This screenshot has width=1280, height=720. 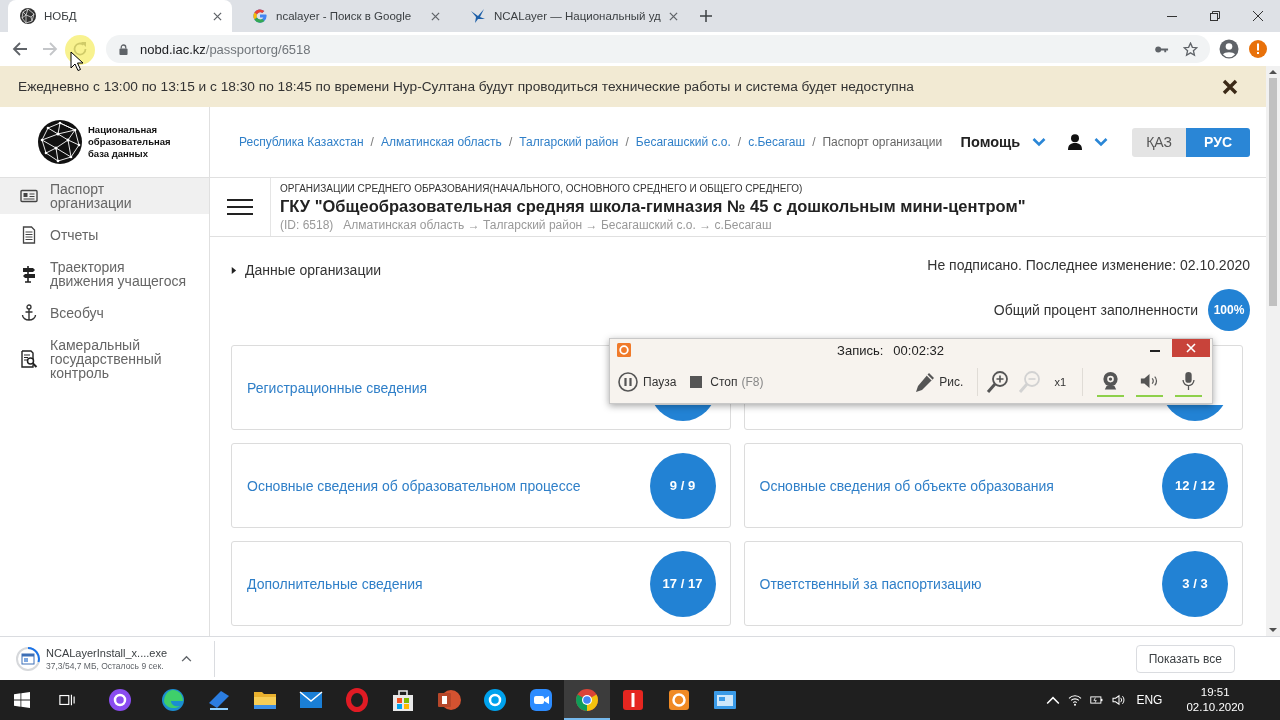 What do you see at coordinates (1149, 700) in the screenshot?
I see `input-language: ENG` at bounding box center [1149, 700].